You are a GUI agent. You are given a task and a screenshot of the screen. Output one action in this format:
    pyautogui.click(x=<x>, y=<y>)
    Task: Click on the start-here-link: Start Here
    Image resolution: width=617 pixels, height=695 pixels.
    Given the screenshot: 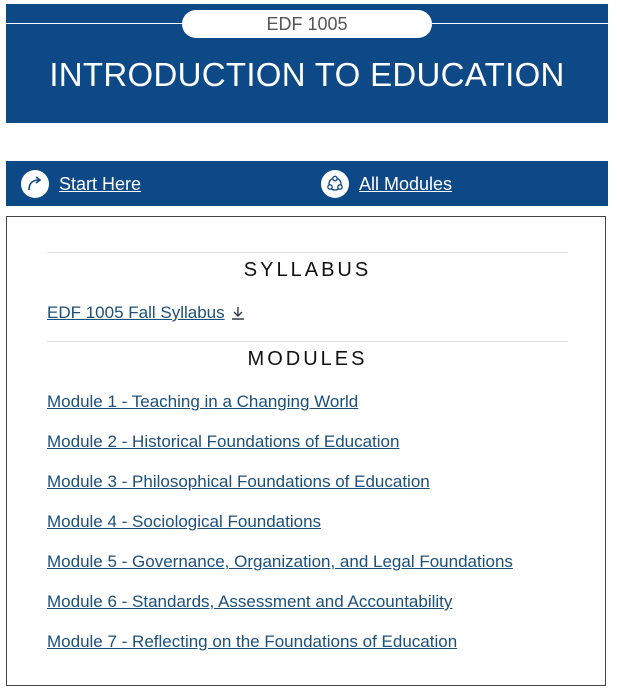 What is the action you would take?
    pyautogui.click(x=81, y=184)
    